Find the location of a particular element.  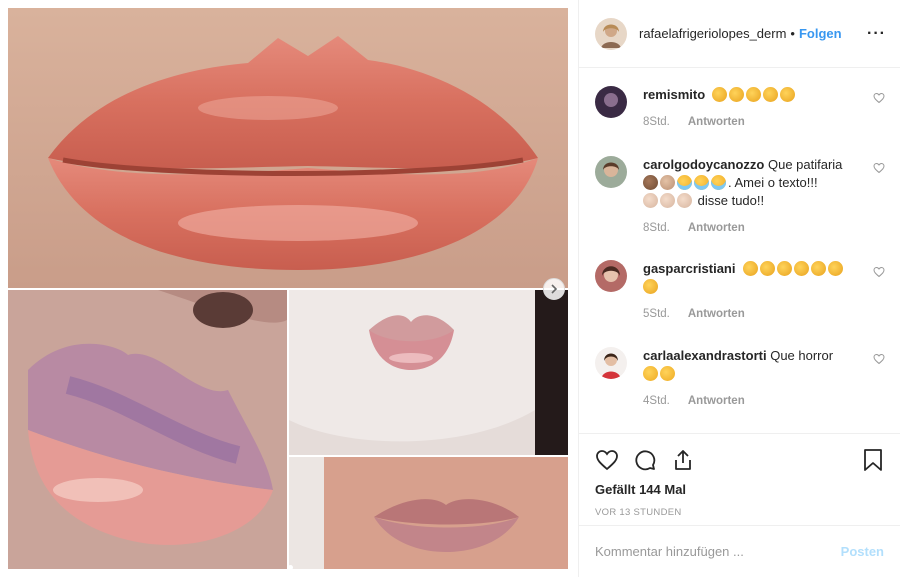

like-heart-icon is located at coordinates (607, 460).